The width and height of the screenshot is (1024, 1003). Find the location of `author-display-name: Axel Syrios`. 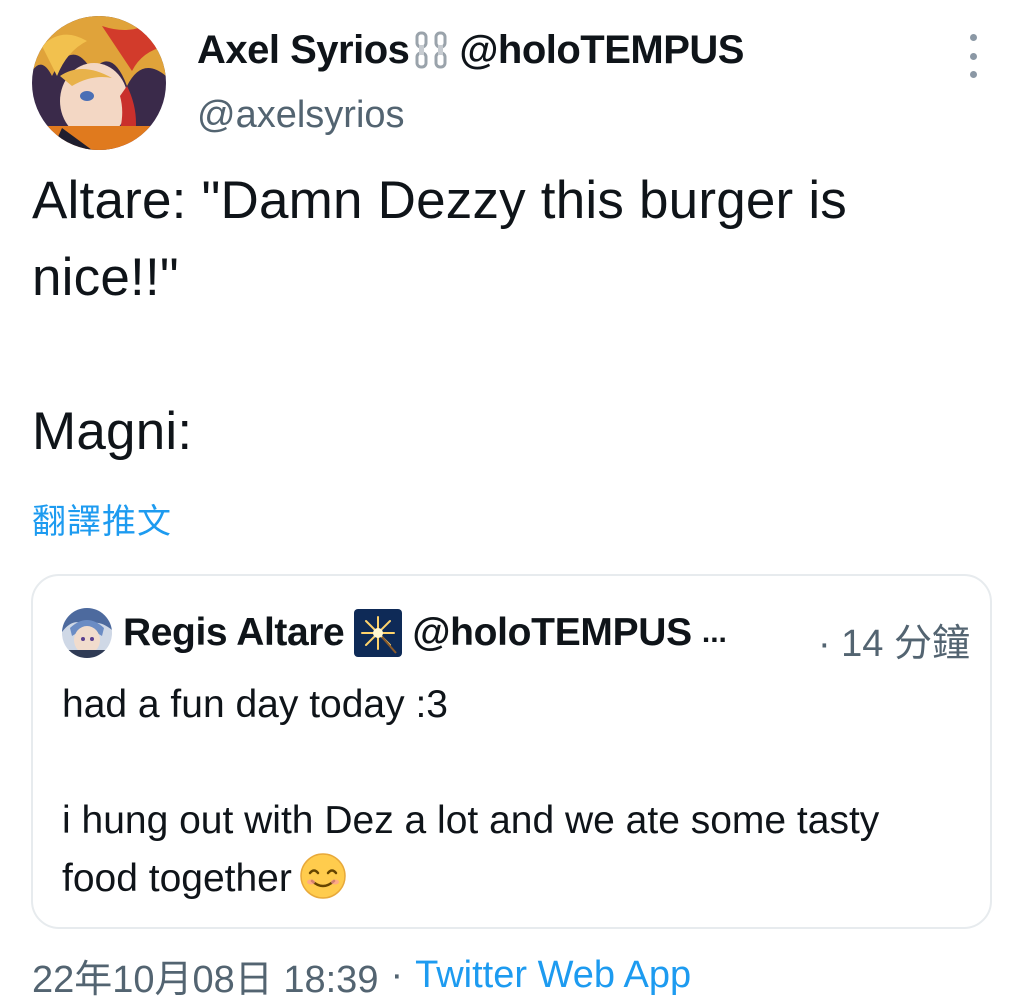

author-display-name: Axel Syrios is located at coordinates (303, 50).